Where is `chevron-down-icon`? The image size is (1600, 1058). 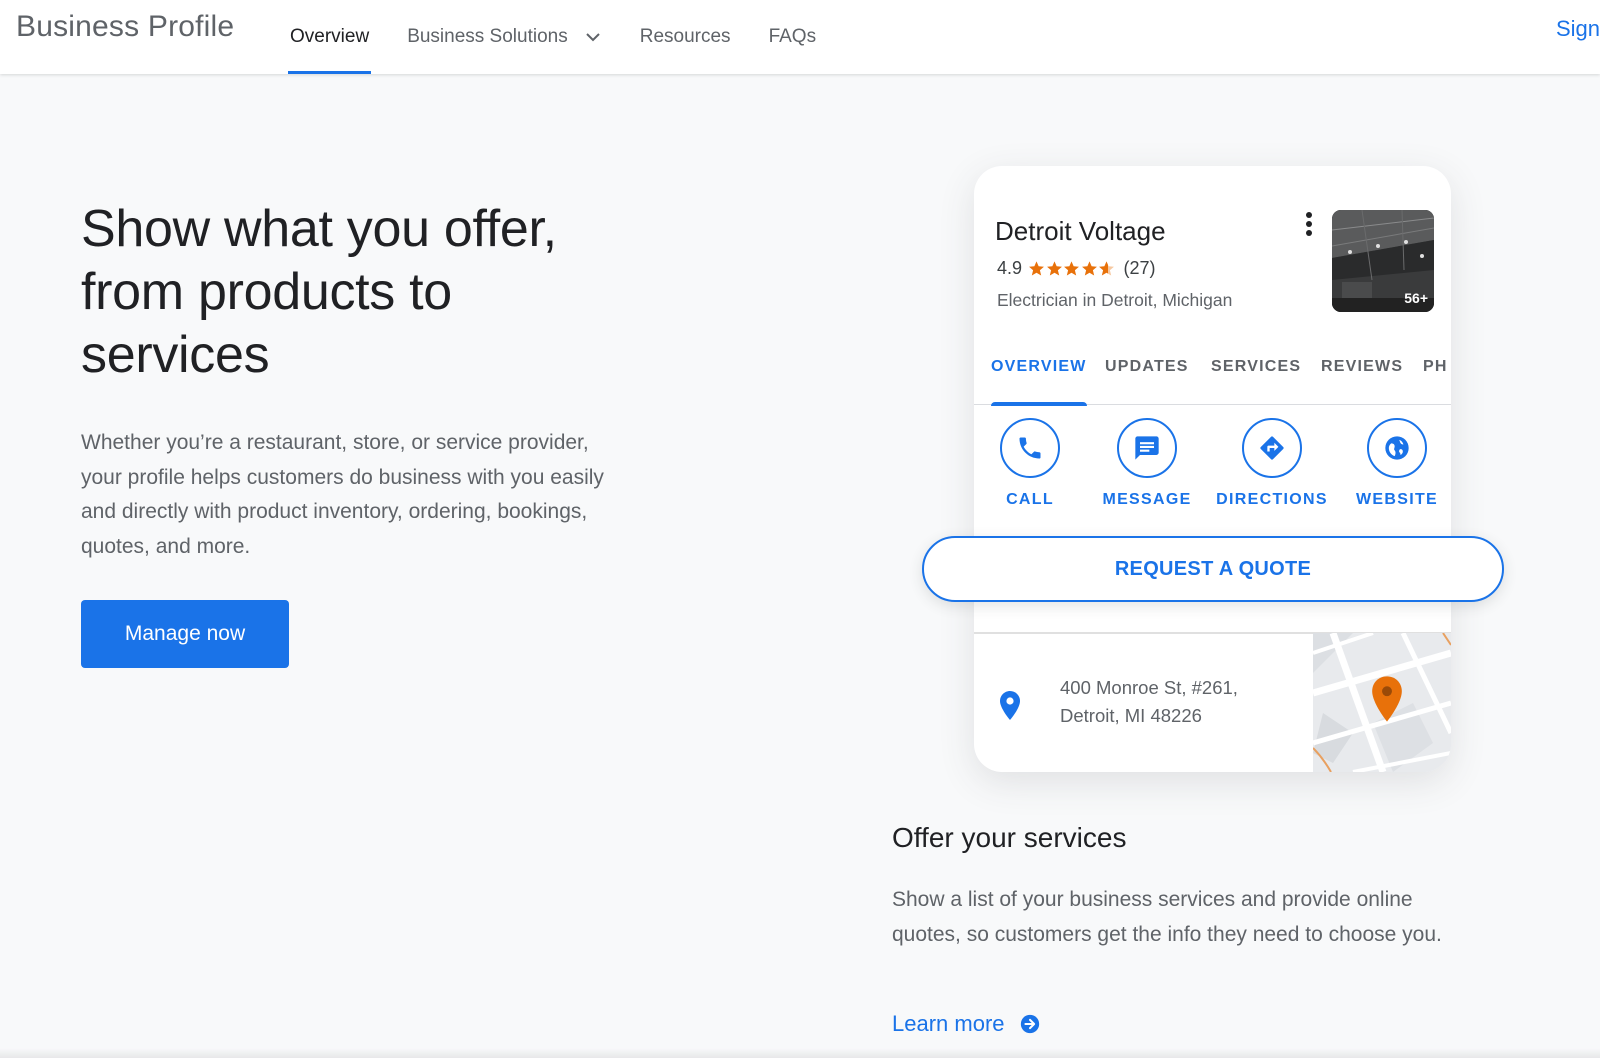
chevron-down-icon is located at coordinates (593, 37).